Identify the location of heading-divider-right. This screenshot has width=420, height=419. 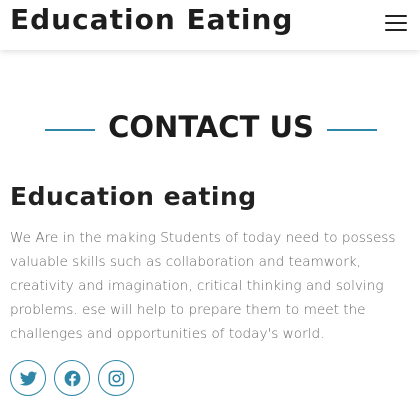
(352, 130).